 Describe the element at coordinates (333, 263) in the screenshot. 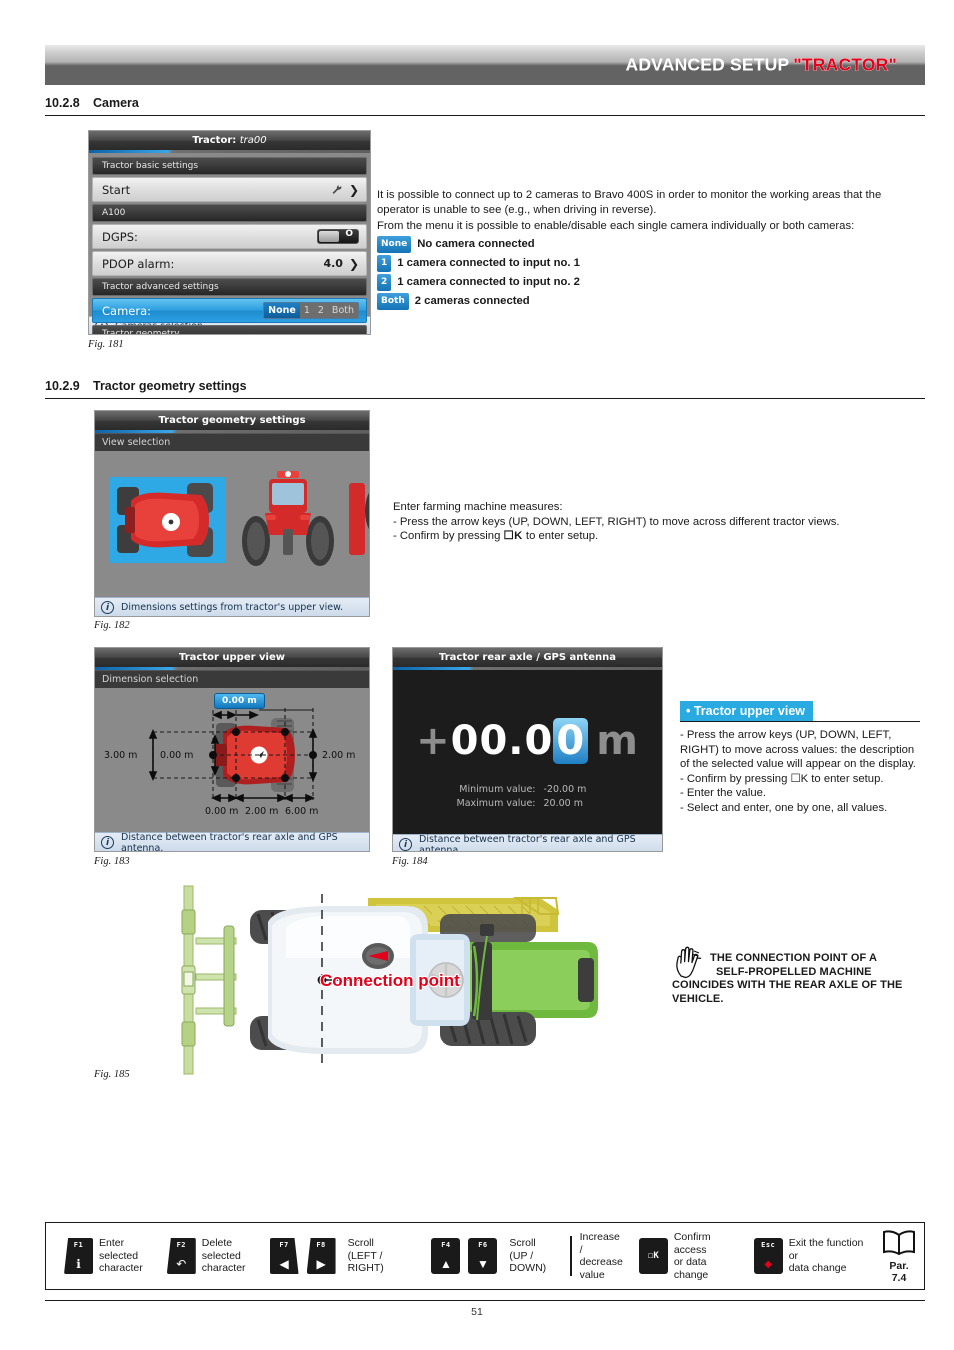

I see `row-pdop-value: 4.0` at that location.